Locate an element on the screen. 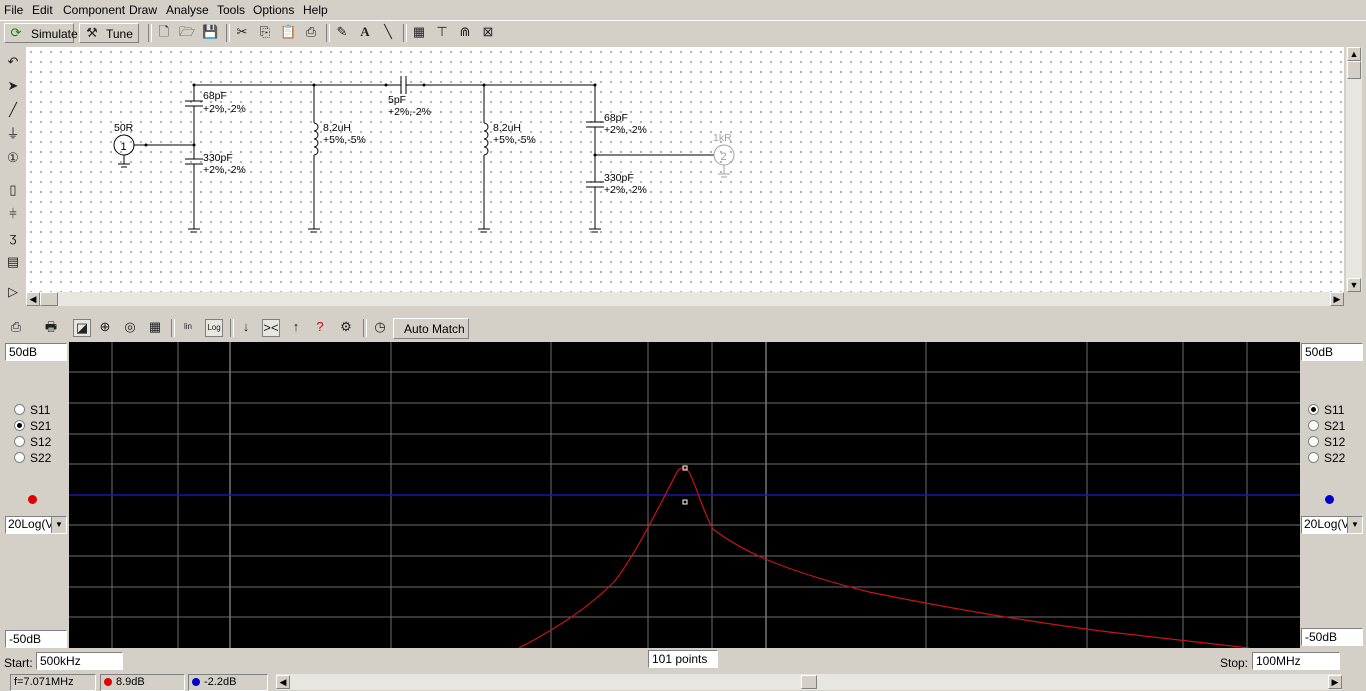  resistor-icon: ▯ is located at coordinates (13, 190).